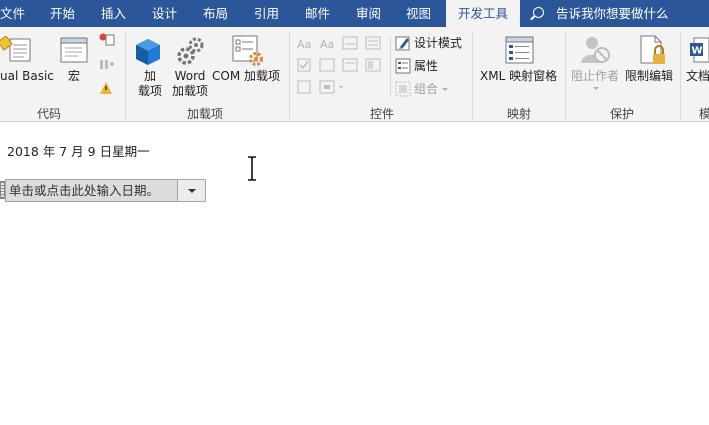 Image resolution: width=709 pixels, height=425 pixels. Describe the element at coordinates (595, 76) in the screenshot. I see `block-authors-button: 阻止作者` at that location.